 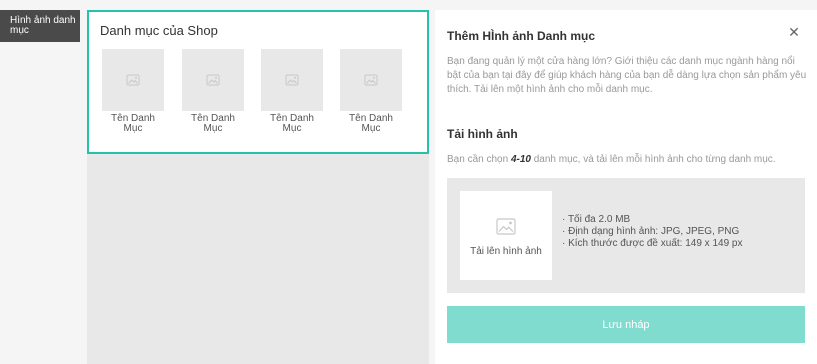 What do you see at coordinates (479, 159) in the screenshot?
I see `upload-note-prefix: Bạn cần chọn` at bounding box center [479, 159].